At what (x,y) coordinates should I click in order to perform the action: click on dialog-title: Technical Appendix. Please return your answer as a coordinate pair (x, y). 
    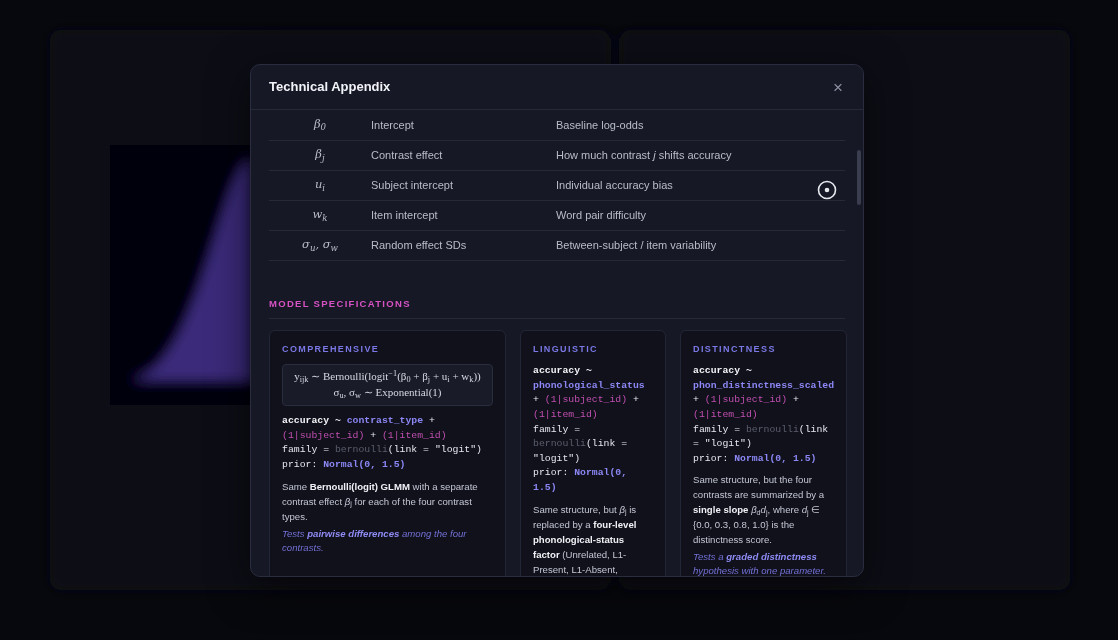
    Looking at the image, I should click on (330, 87).